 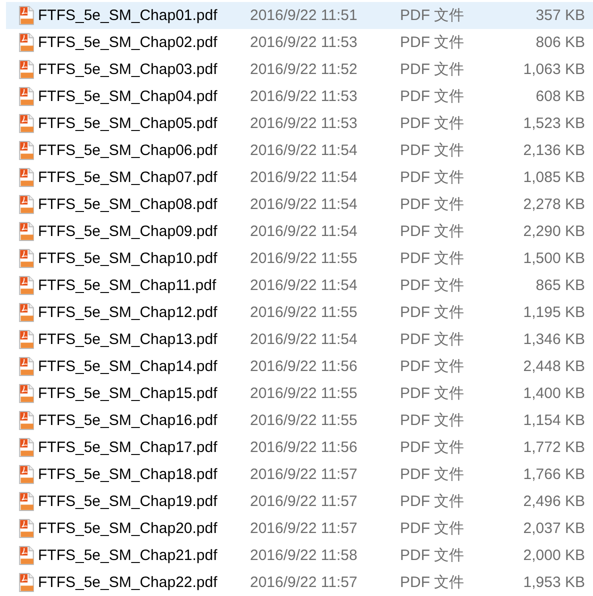 I want to click on file-row: FTFS_5e_SM_Chap16.pdf 2016/9/22 11:55 PDF 文件 1,154 KB, so click(x=299, y=420).